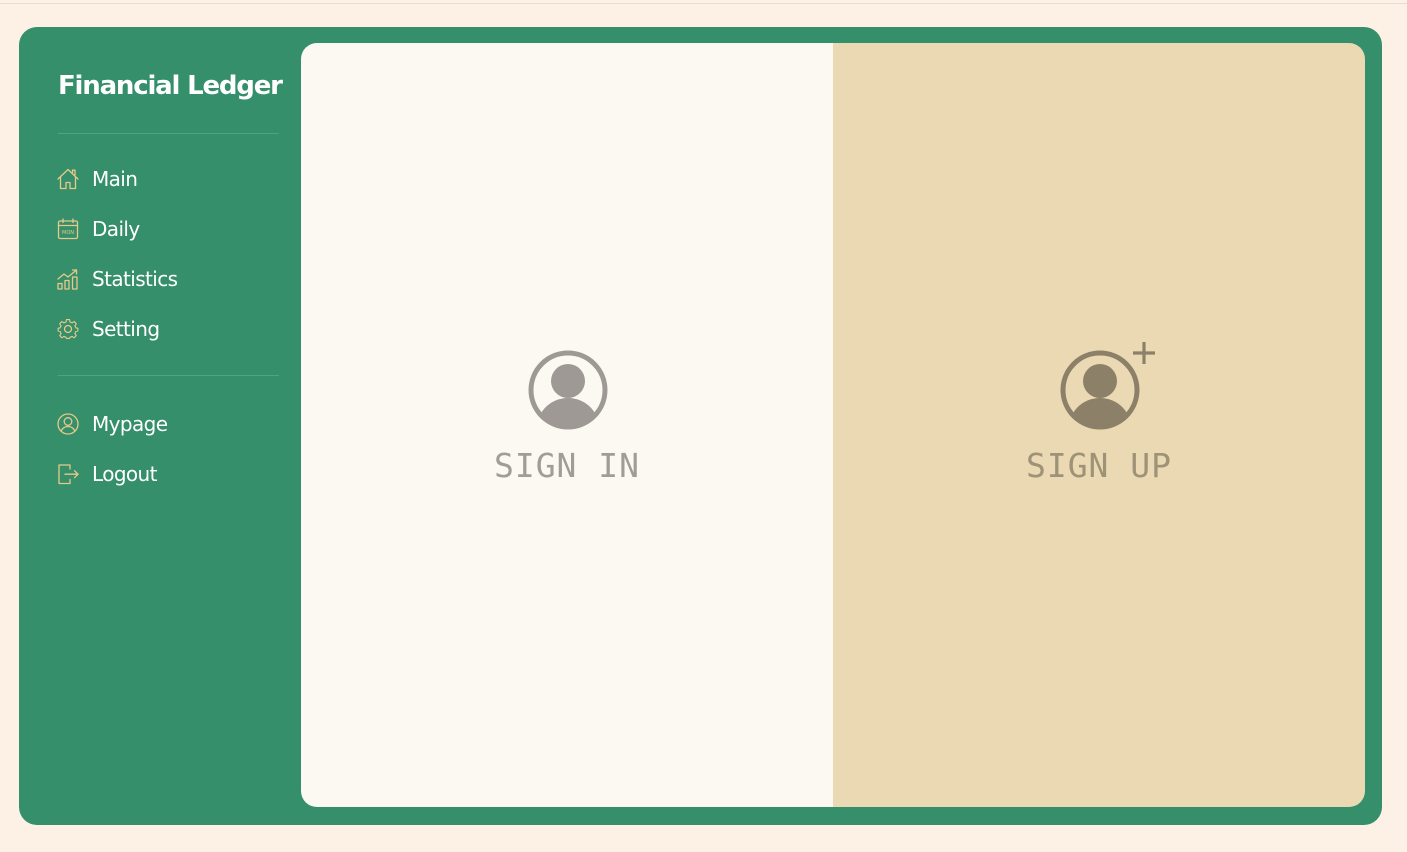  What do you see at coordinates (68, 329) in the screenshot?
I see `gear-icon` at bounding box center [68, 329].